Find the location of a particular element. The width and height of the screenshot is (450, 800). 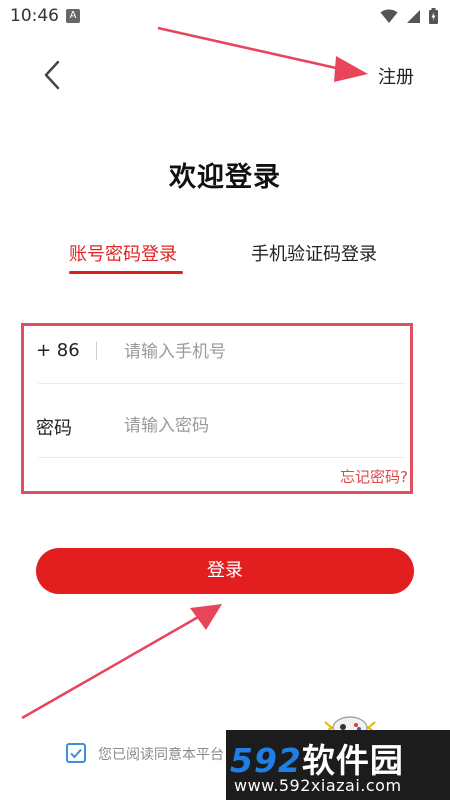

status-time: 10:46 is located at coordinates (34, 16).